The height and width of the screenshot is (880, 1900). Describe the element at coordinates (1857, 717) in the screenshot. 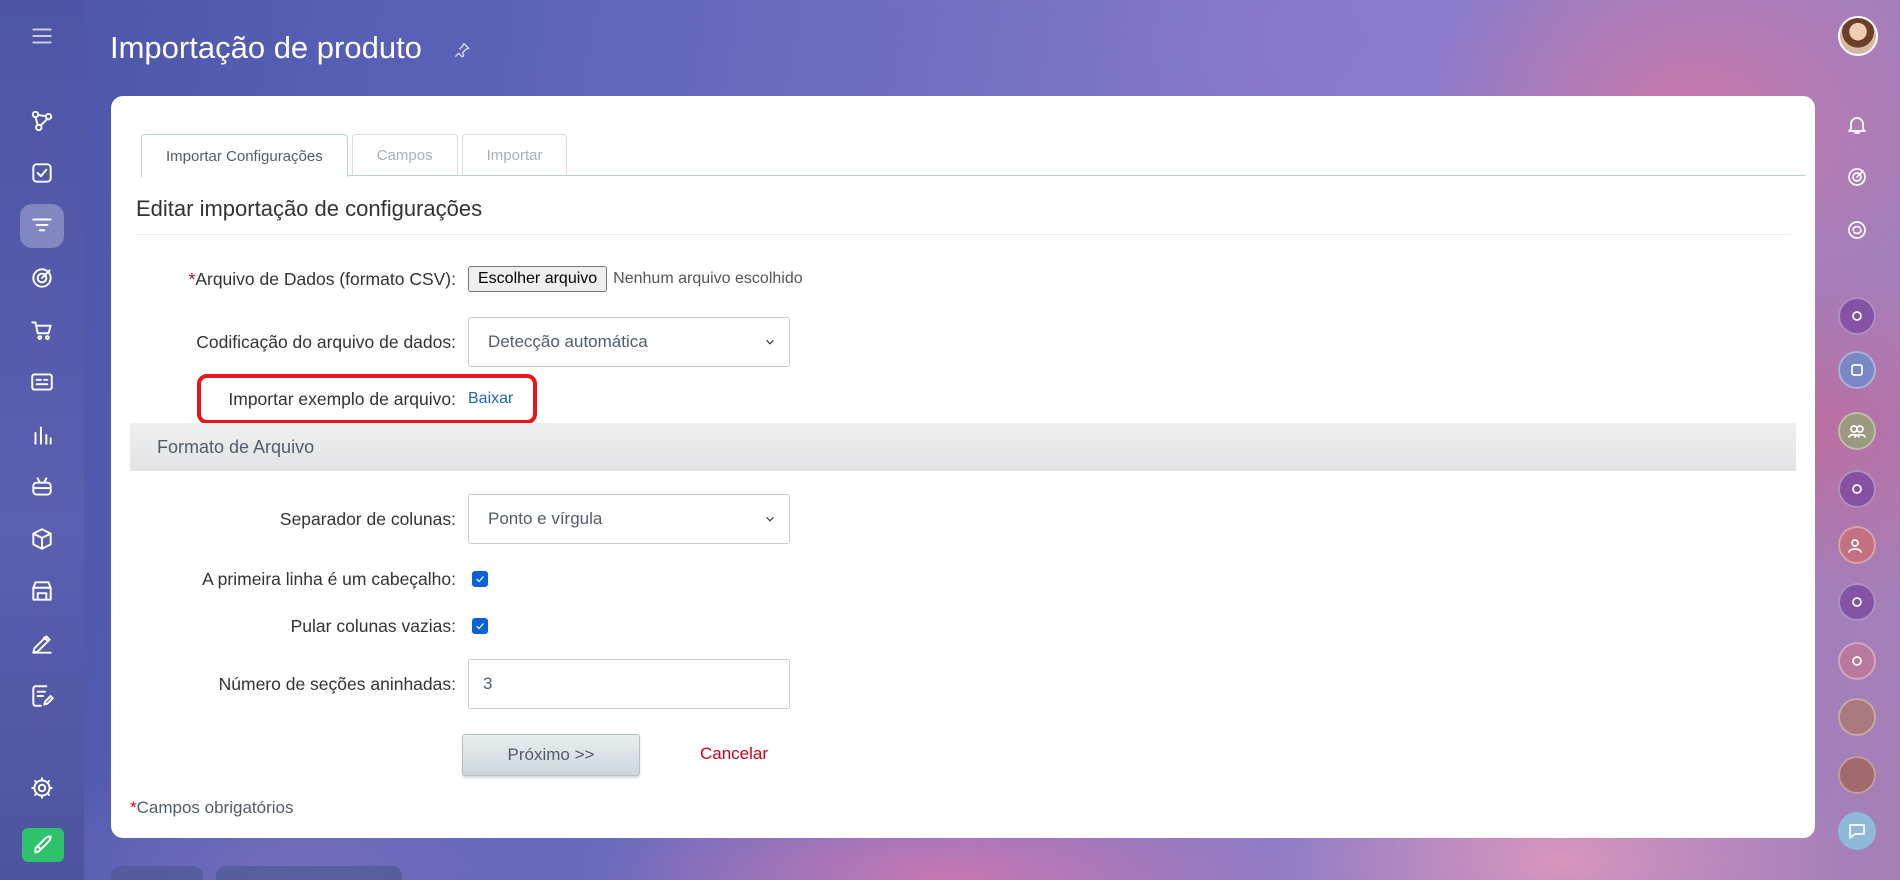

I see `rail-contact-avatar` at that location.